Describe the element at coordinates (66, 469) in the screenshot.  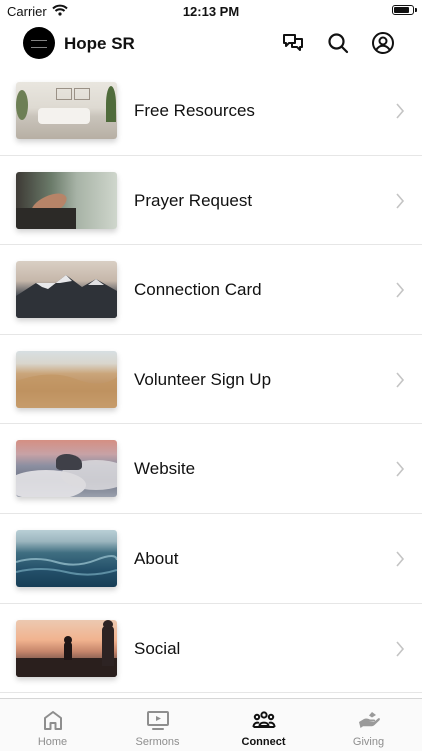
I see `clouds-photo` at that location.